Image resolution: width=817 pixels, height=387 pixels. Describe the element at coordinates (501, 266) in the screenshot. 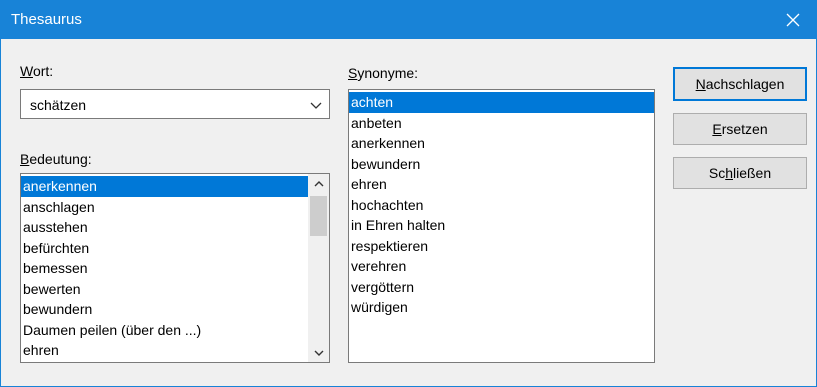

I see `list-item: verehren` at that location.